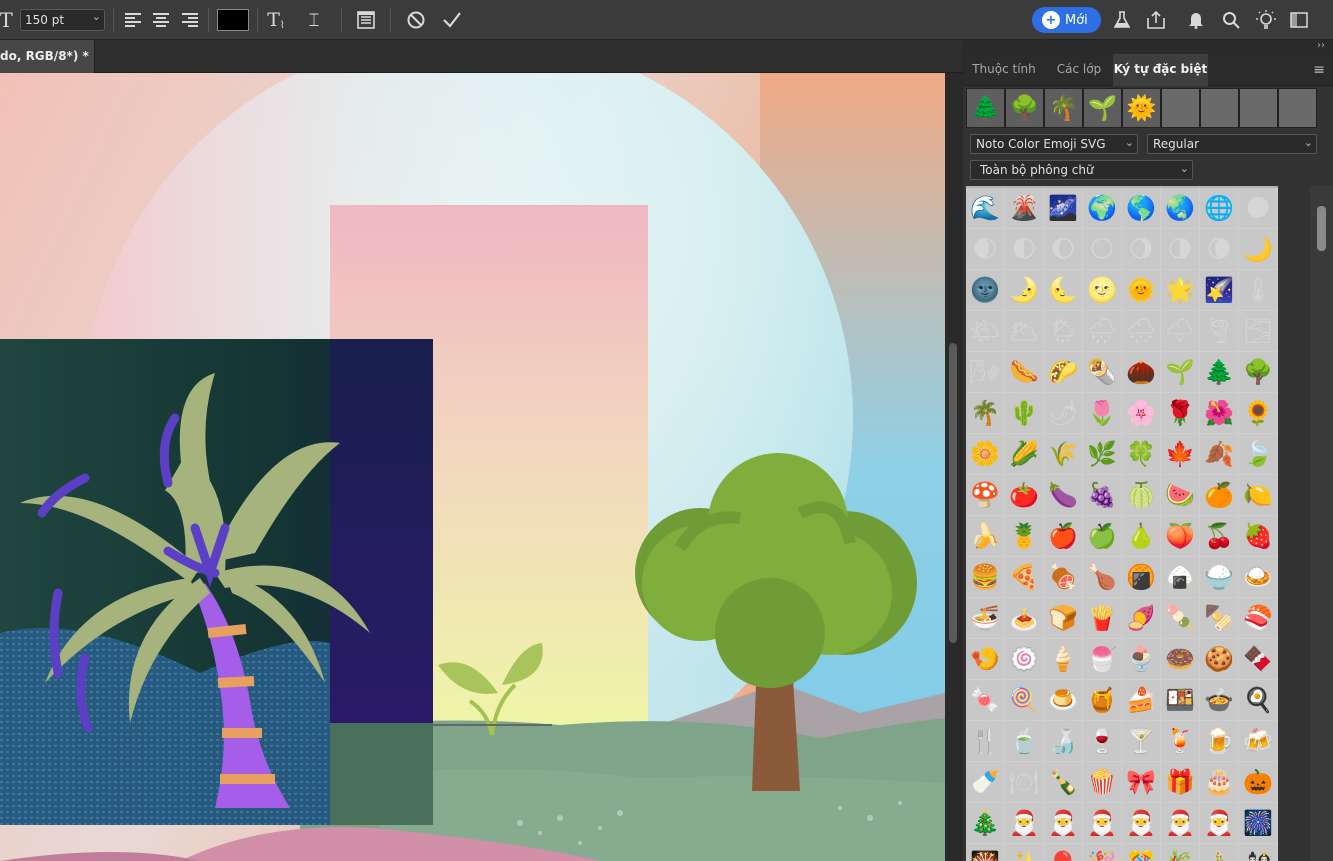  What do you see at coordinates (1196, 20) in the screenshot?
I see `bell-icon` at bounding box center [1196, 20].